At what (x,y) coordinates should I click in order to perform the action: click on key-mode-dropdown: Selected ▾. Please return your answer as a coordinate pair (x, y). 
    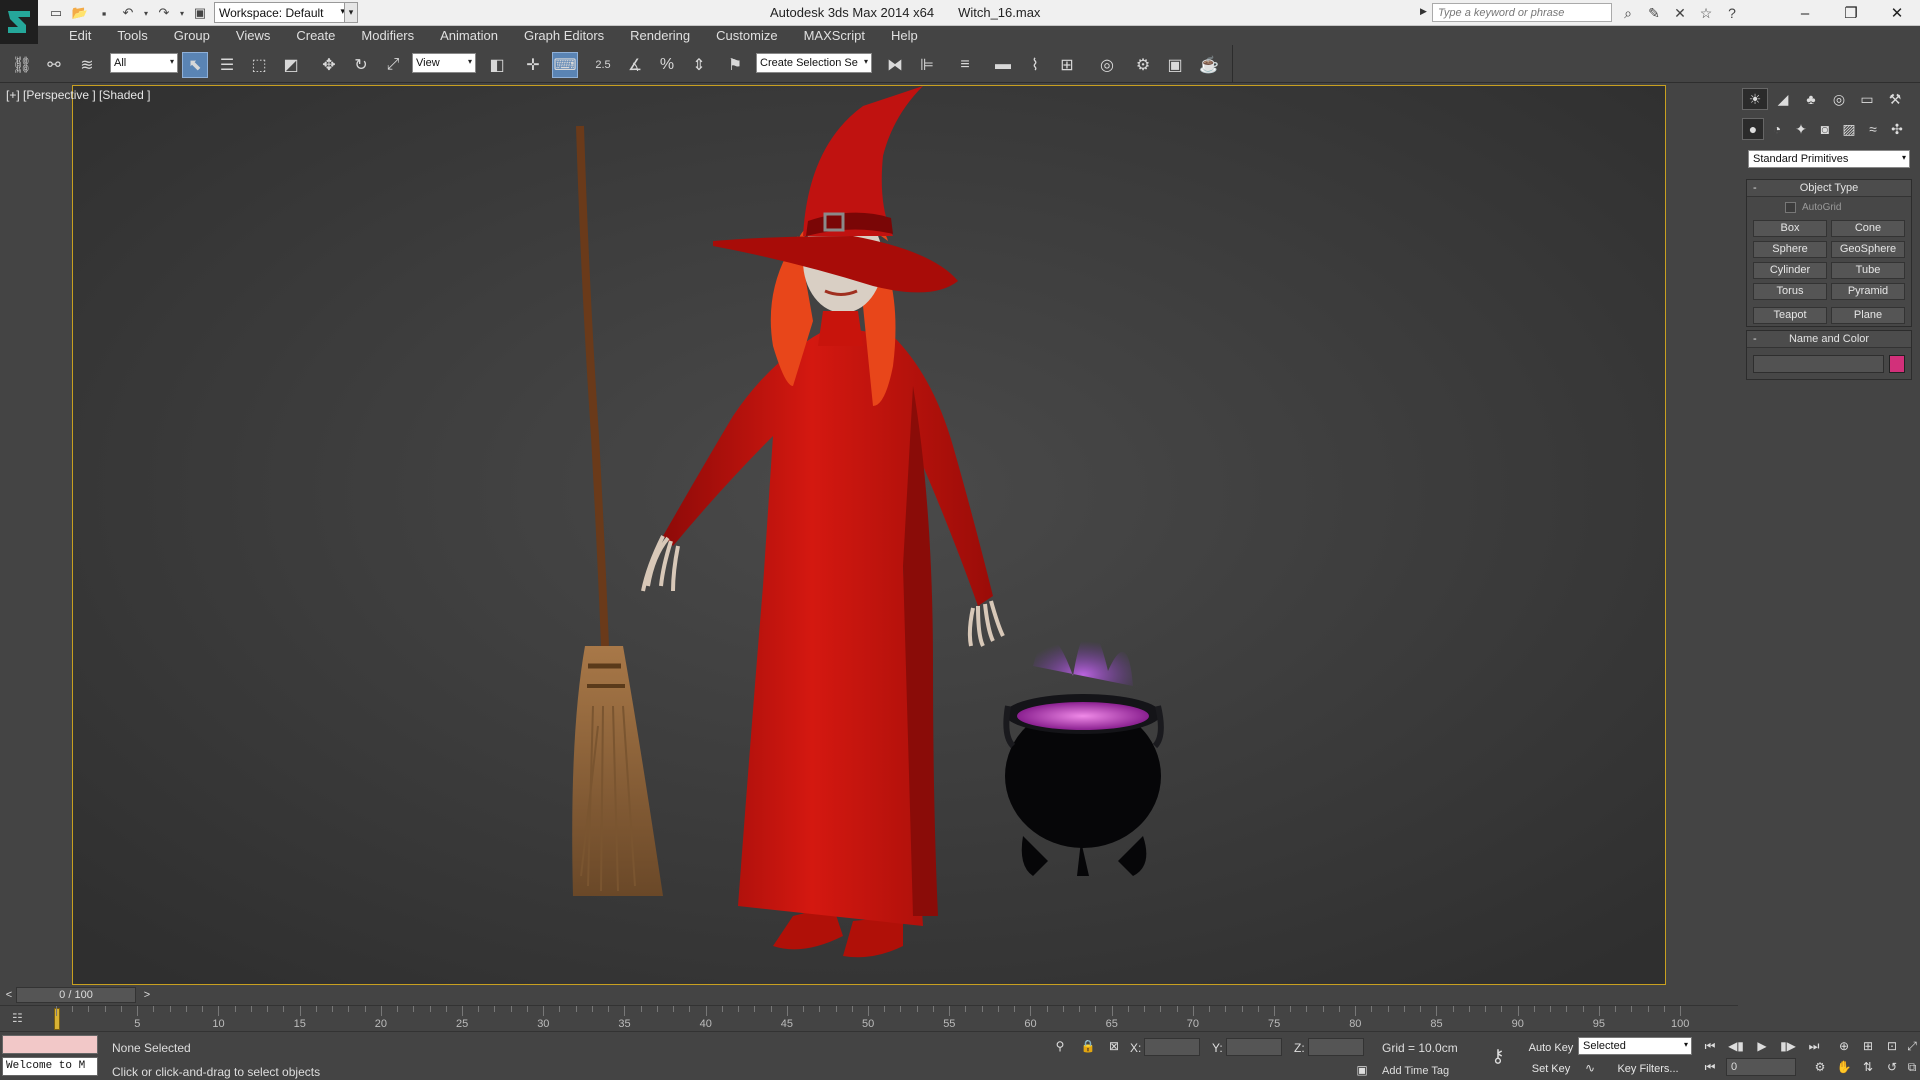
    Looking at the image, I should click on (1635, 1046).